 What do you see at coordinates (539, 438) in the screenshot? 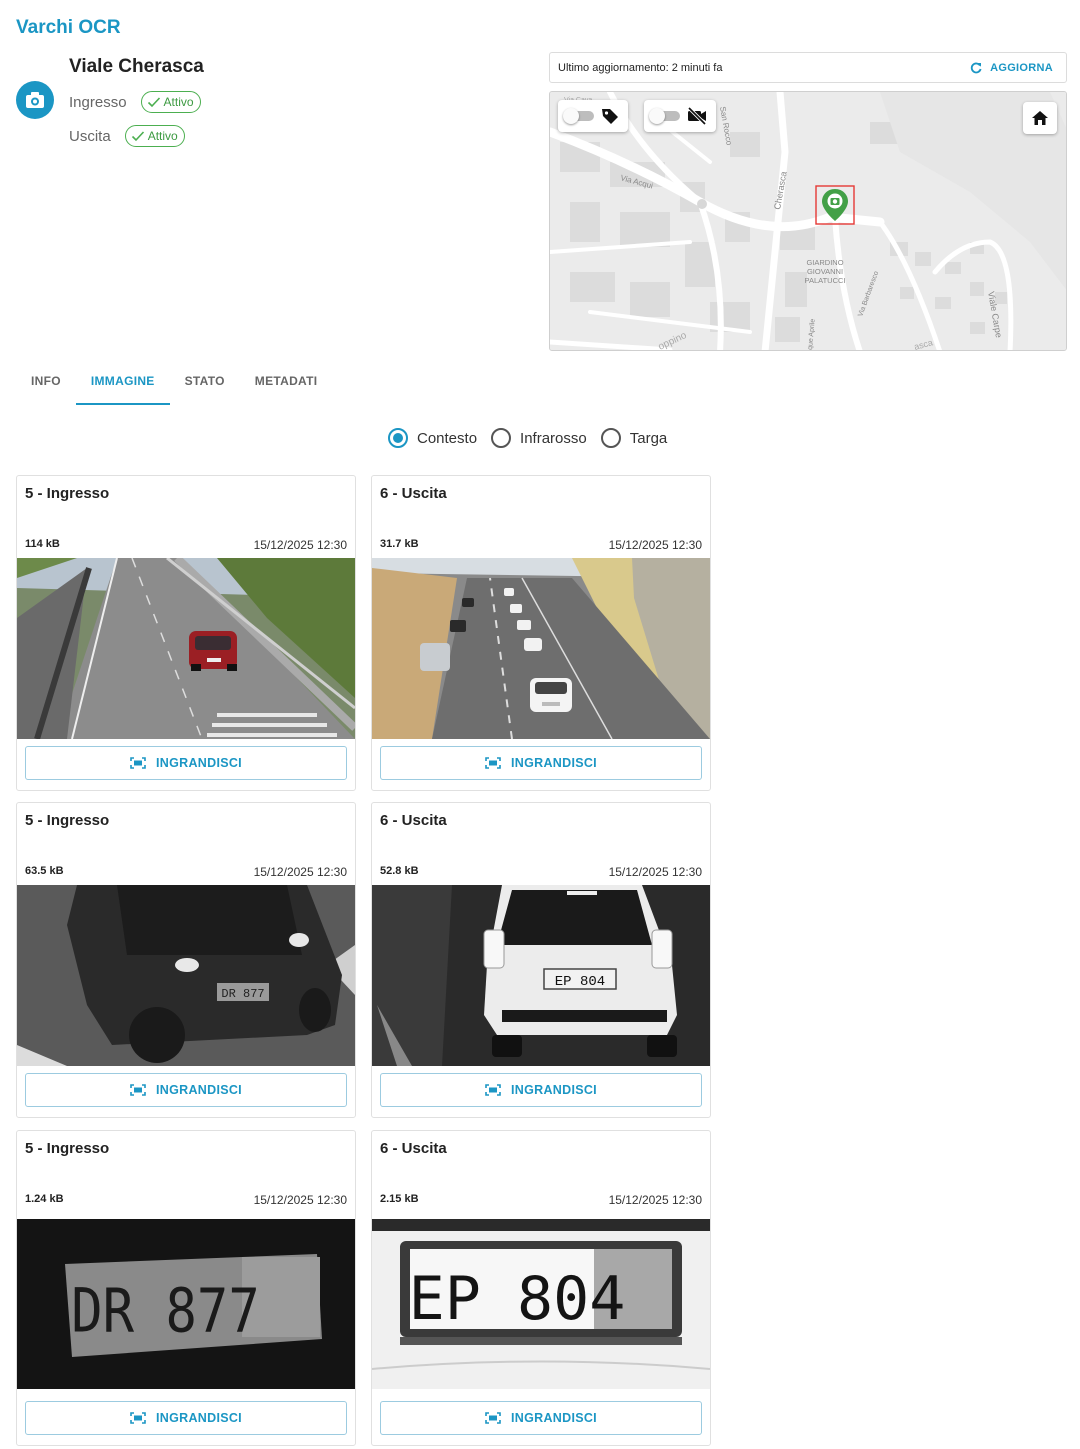
I see `radio-infrarosso: Infrarosso` at bounding box center [539, 438].